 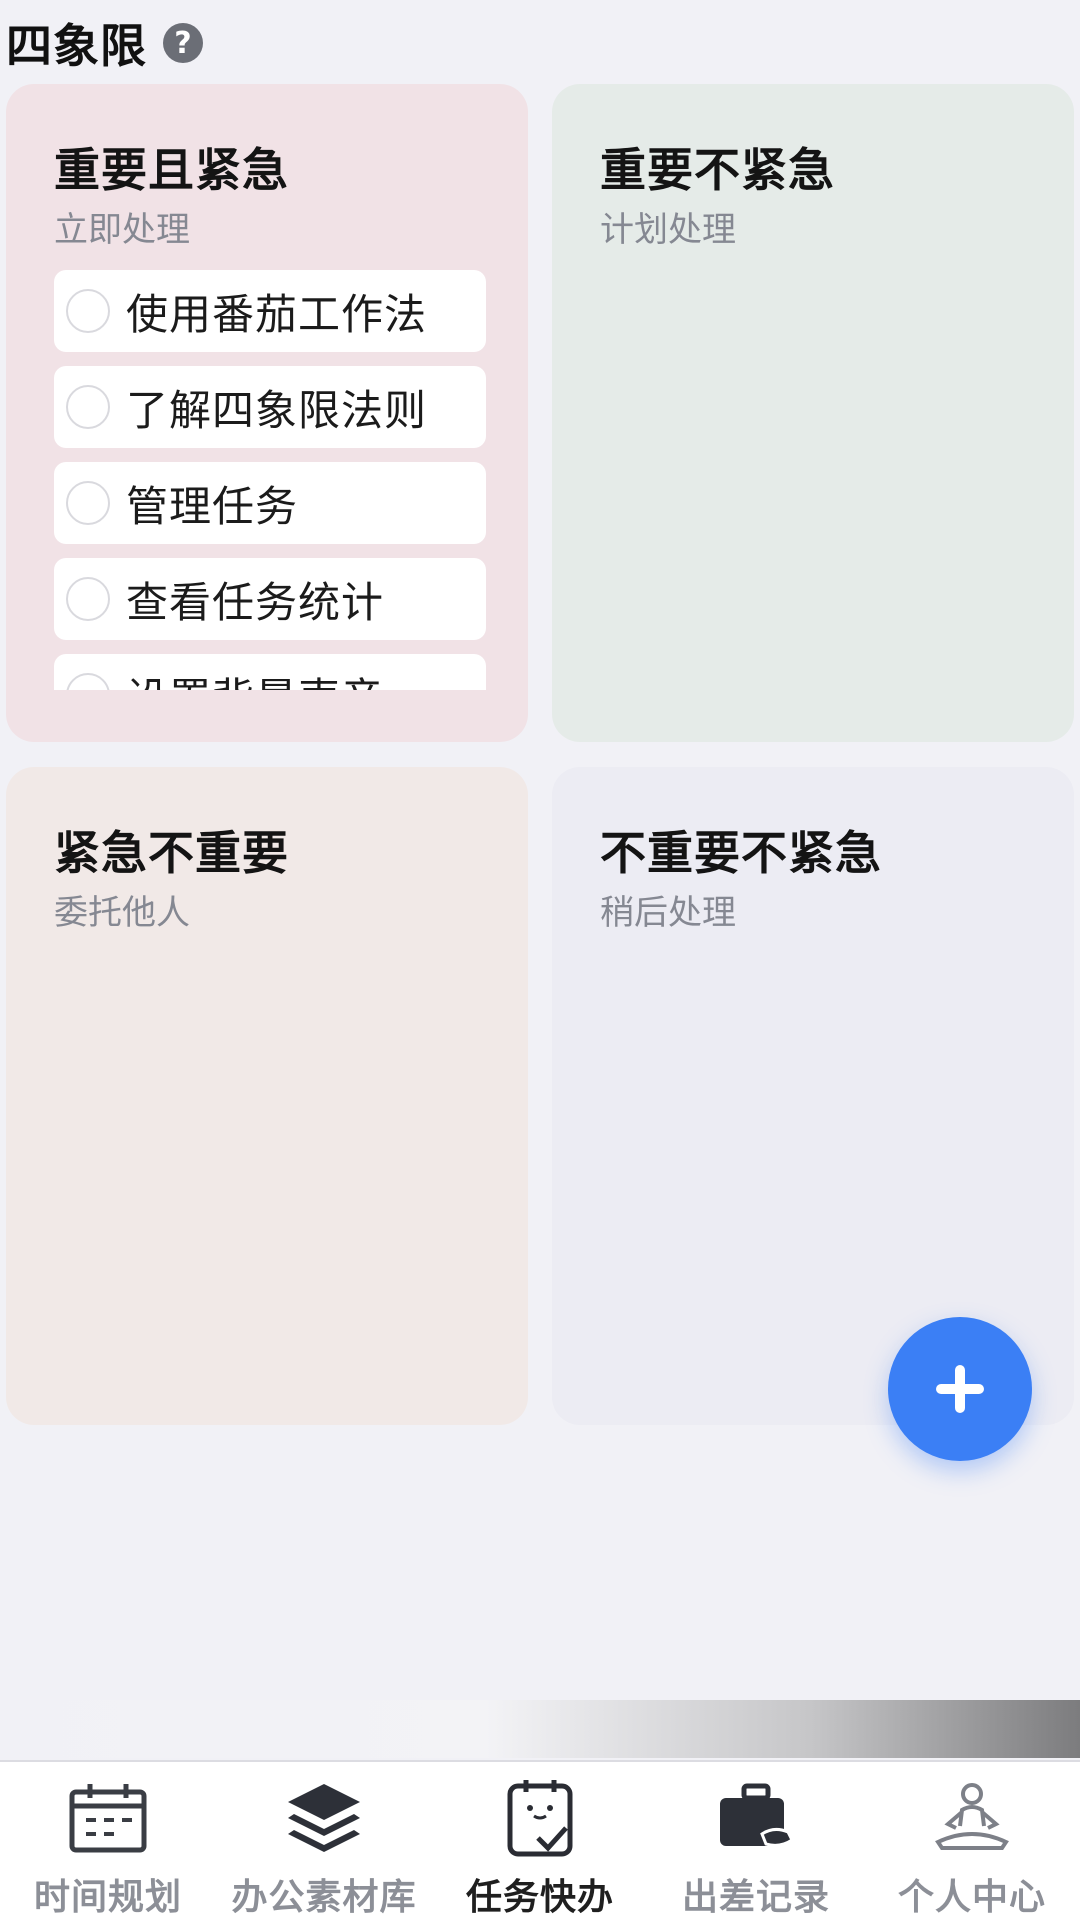 I want to click on layers-icon, so click(x=324, y=1818).